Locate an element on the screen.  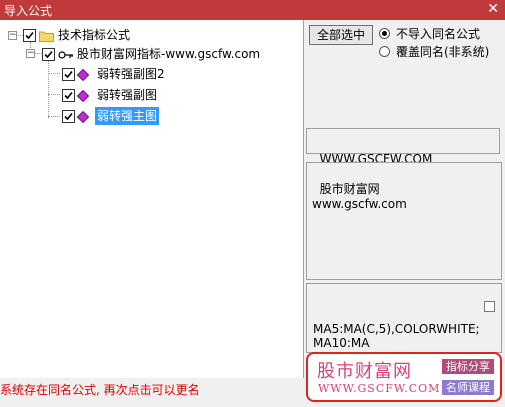
description-text: 股市财富网 www.gscfw.com is located at coordinates (359, 196).